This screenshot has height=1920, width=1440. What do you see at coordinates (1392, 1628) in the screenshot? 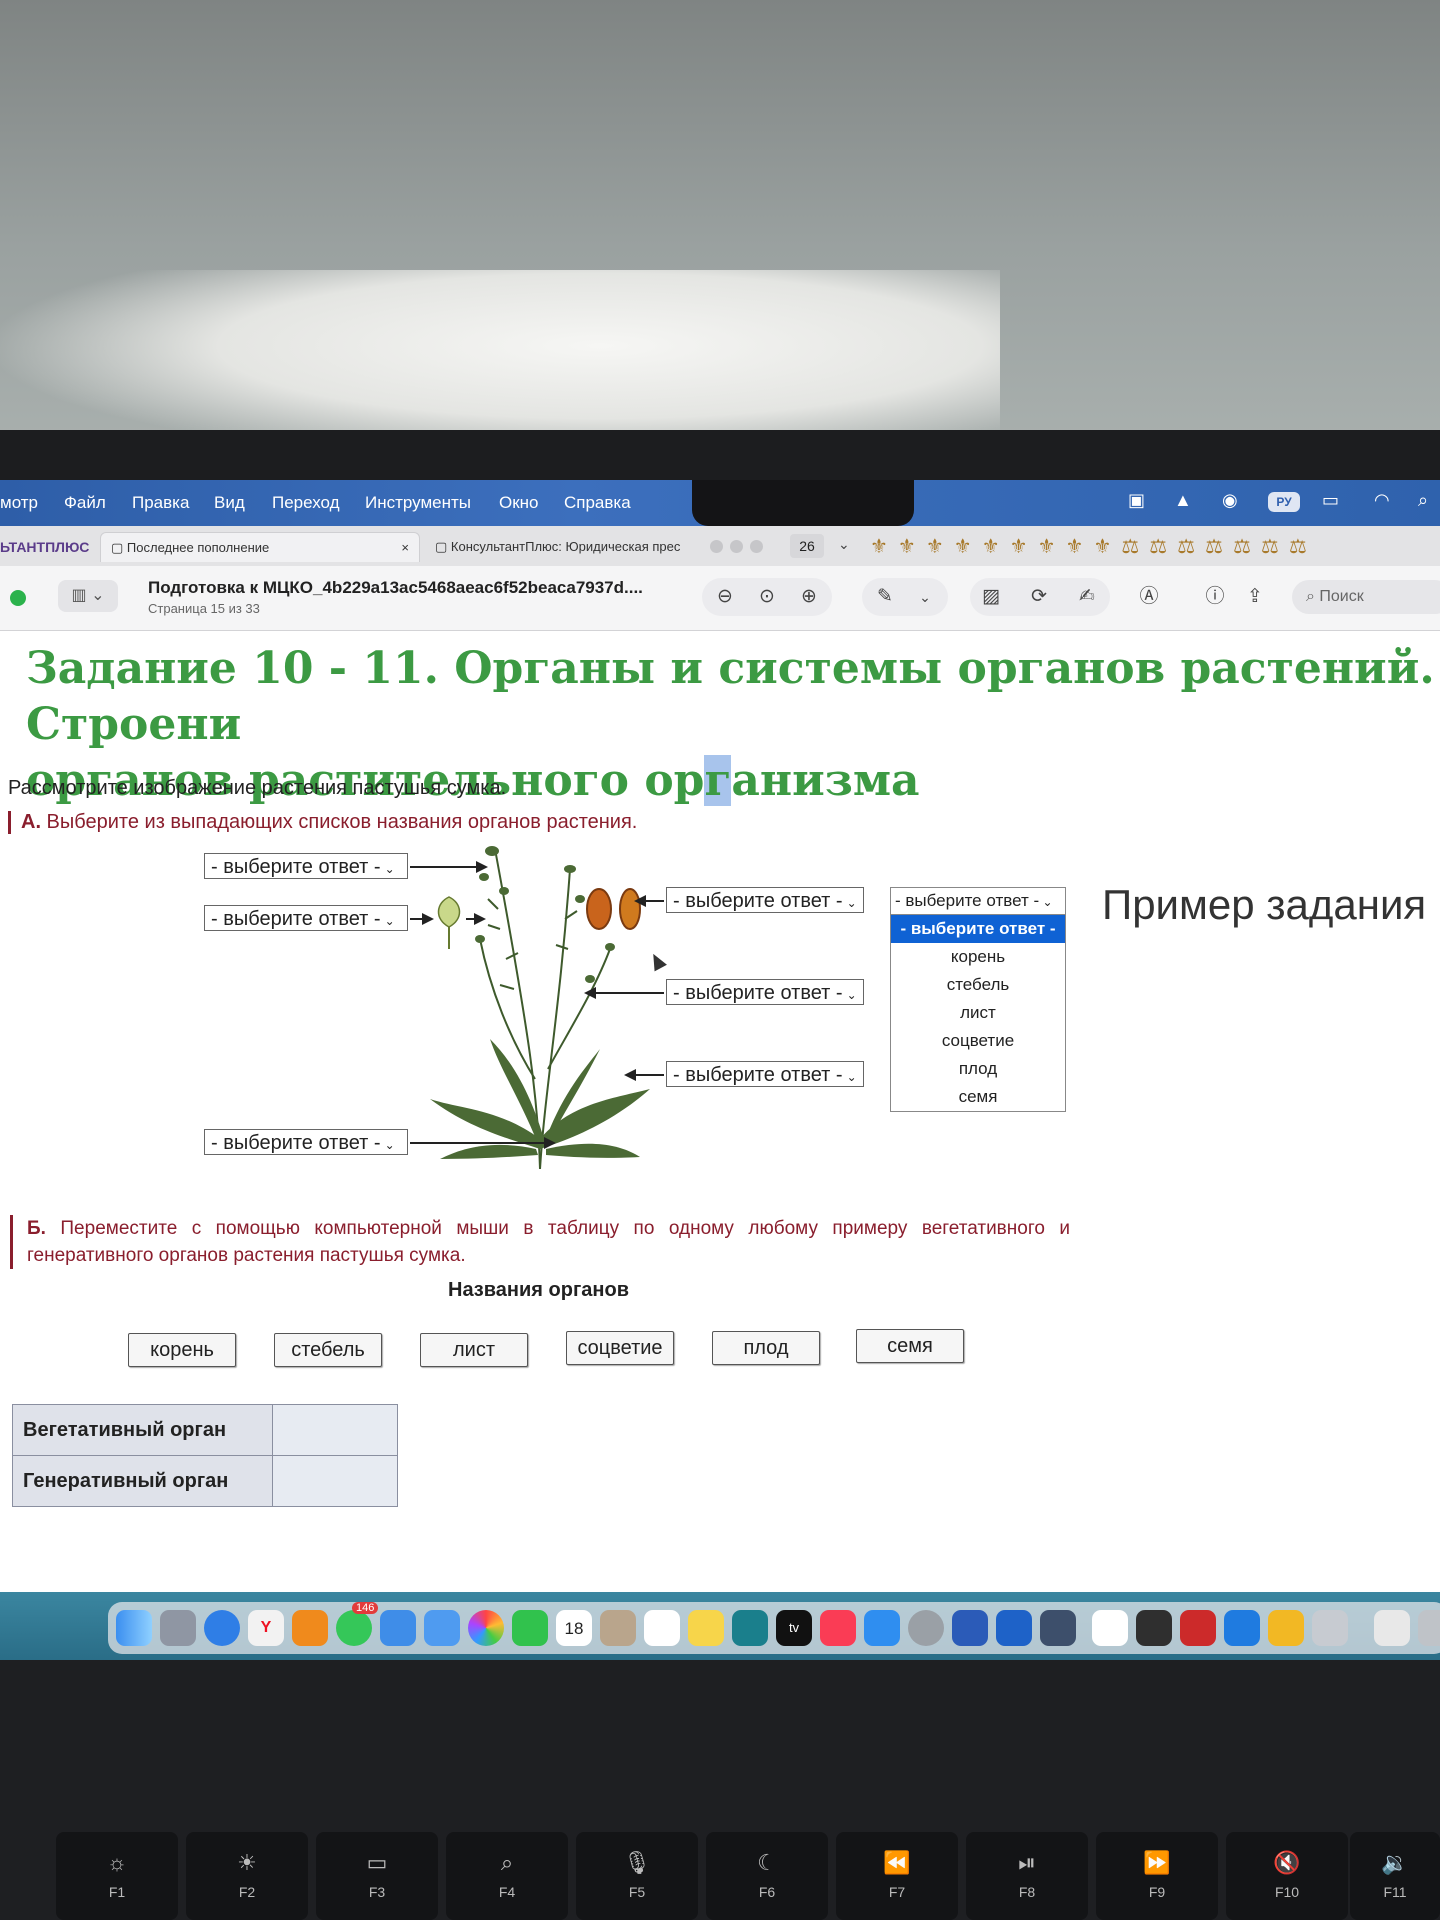
I see `downloads-icon` at bounding box center [1392, 1628].